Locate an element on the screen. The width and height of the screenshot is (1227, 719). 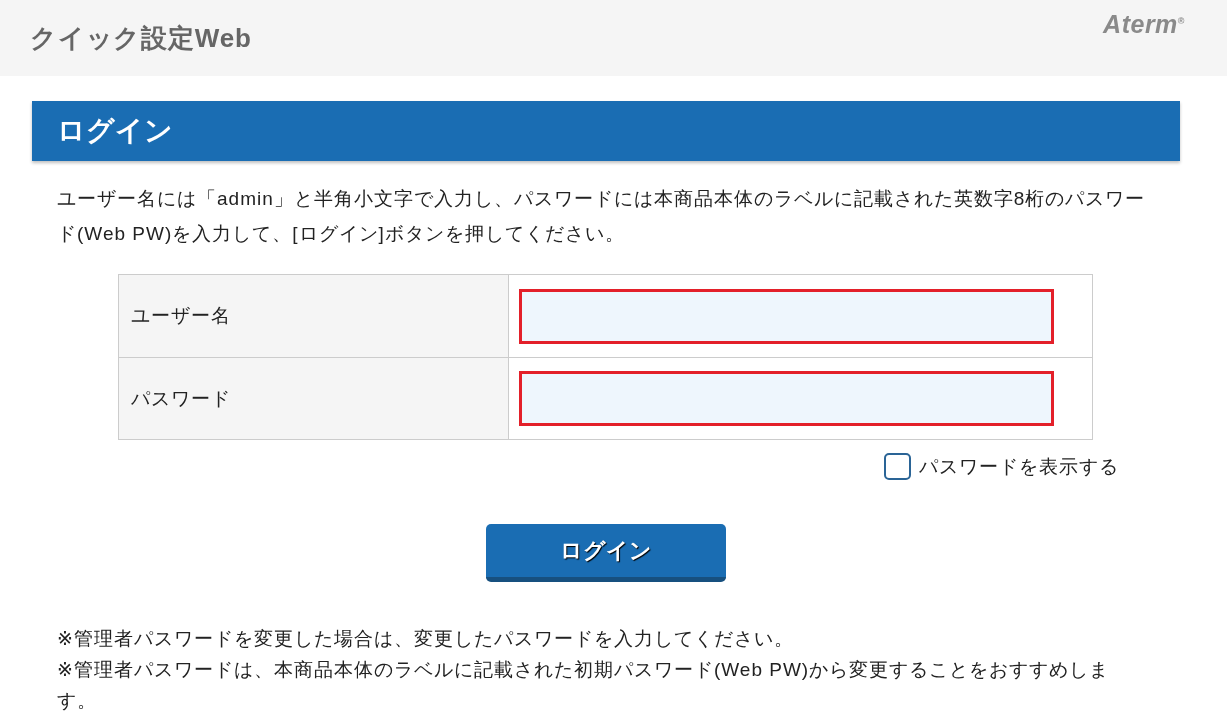
instructions-text: ユーザー名には「admin」と半角小文字で入力し、パスワードには本商品本体のラベルに記載された英数字8桁のパスワード(Web PW)を入力して、[ログイン]ボタンを押してください。 is located at coordinates (602, 216).